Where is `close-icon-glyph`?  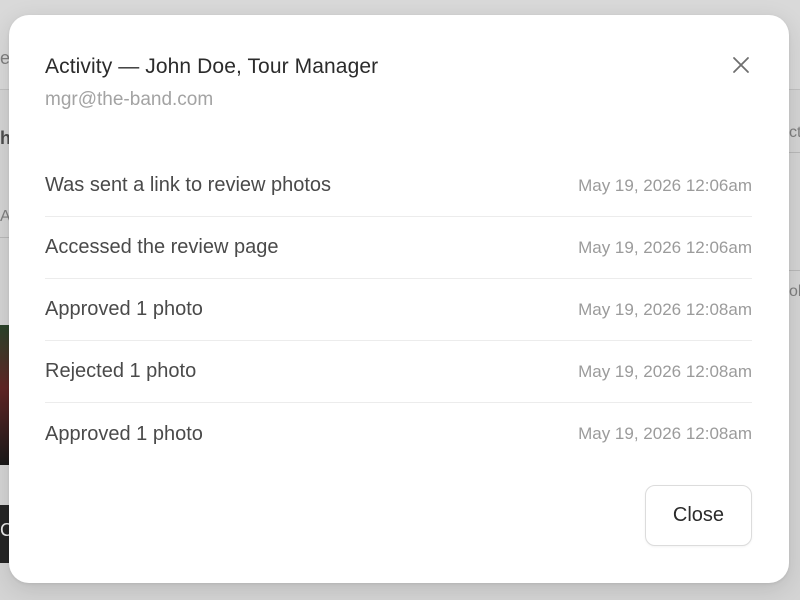 close-icon-glyph is located at coordinates (741, 65).